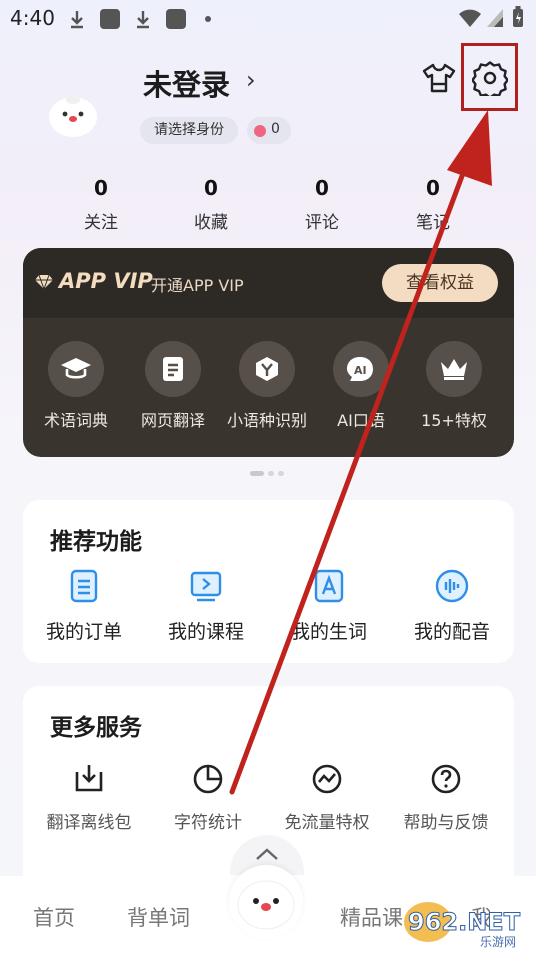 The width and height of the screenshot is (536, 954). What do you see at coordinates (189, 130) in the screenshot?
I see `identity-select-pill: 请选择身份` at bounding box center [189, 130].